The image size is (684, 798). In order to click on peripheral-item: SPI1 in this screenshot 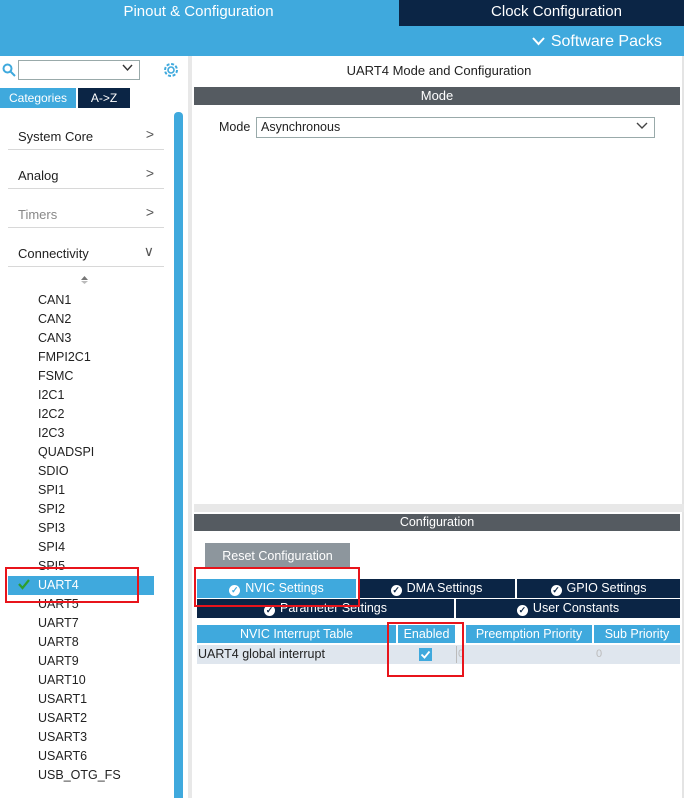, I will do `click(51, 490)`.